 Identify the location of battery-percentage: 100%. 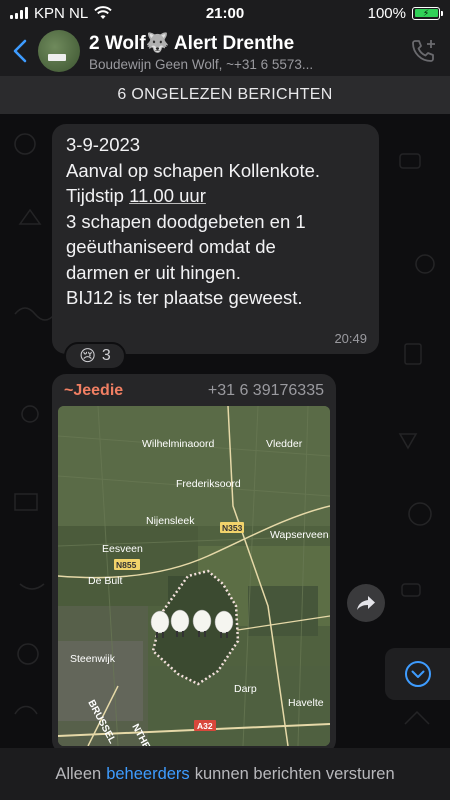
(386, 13).